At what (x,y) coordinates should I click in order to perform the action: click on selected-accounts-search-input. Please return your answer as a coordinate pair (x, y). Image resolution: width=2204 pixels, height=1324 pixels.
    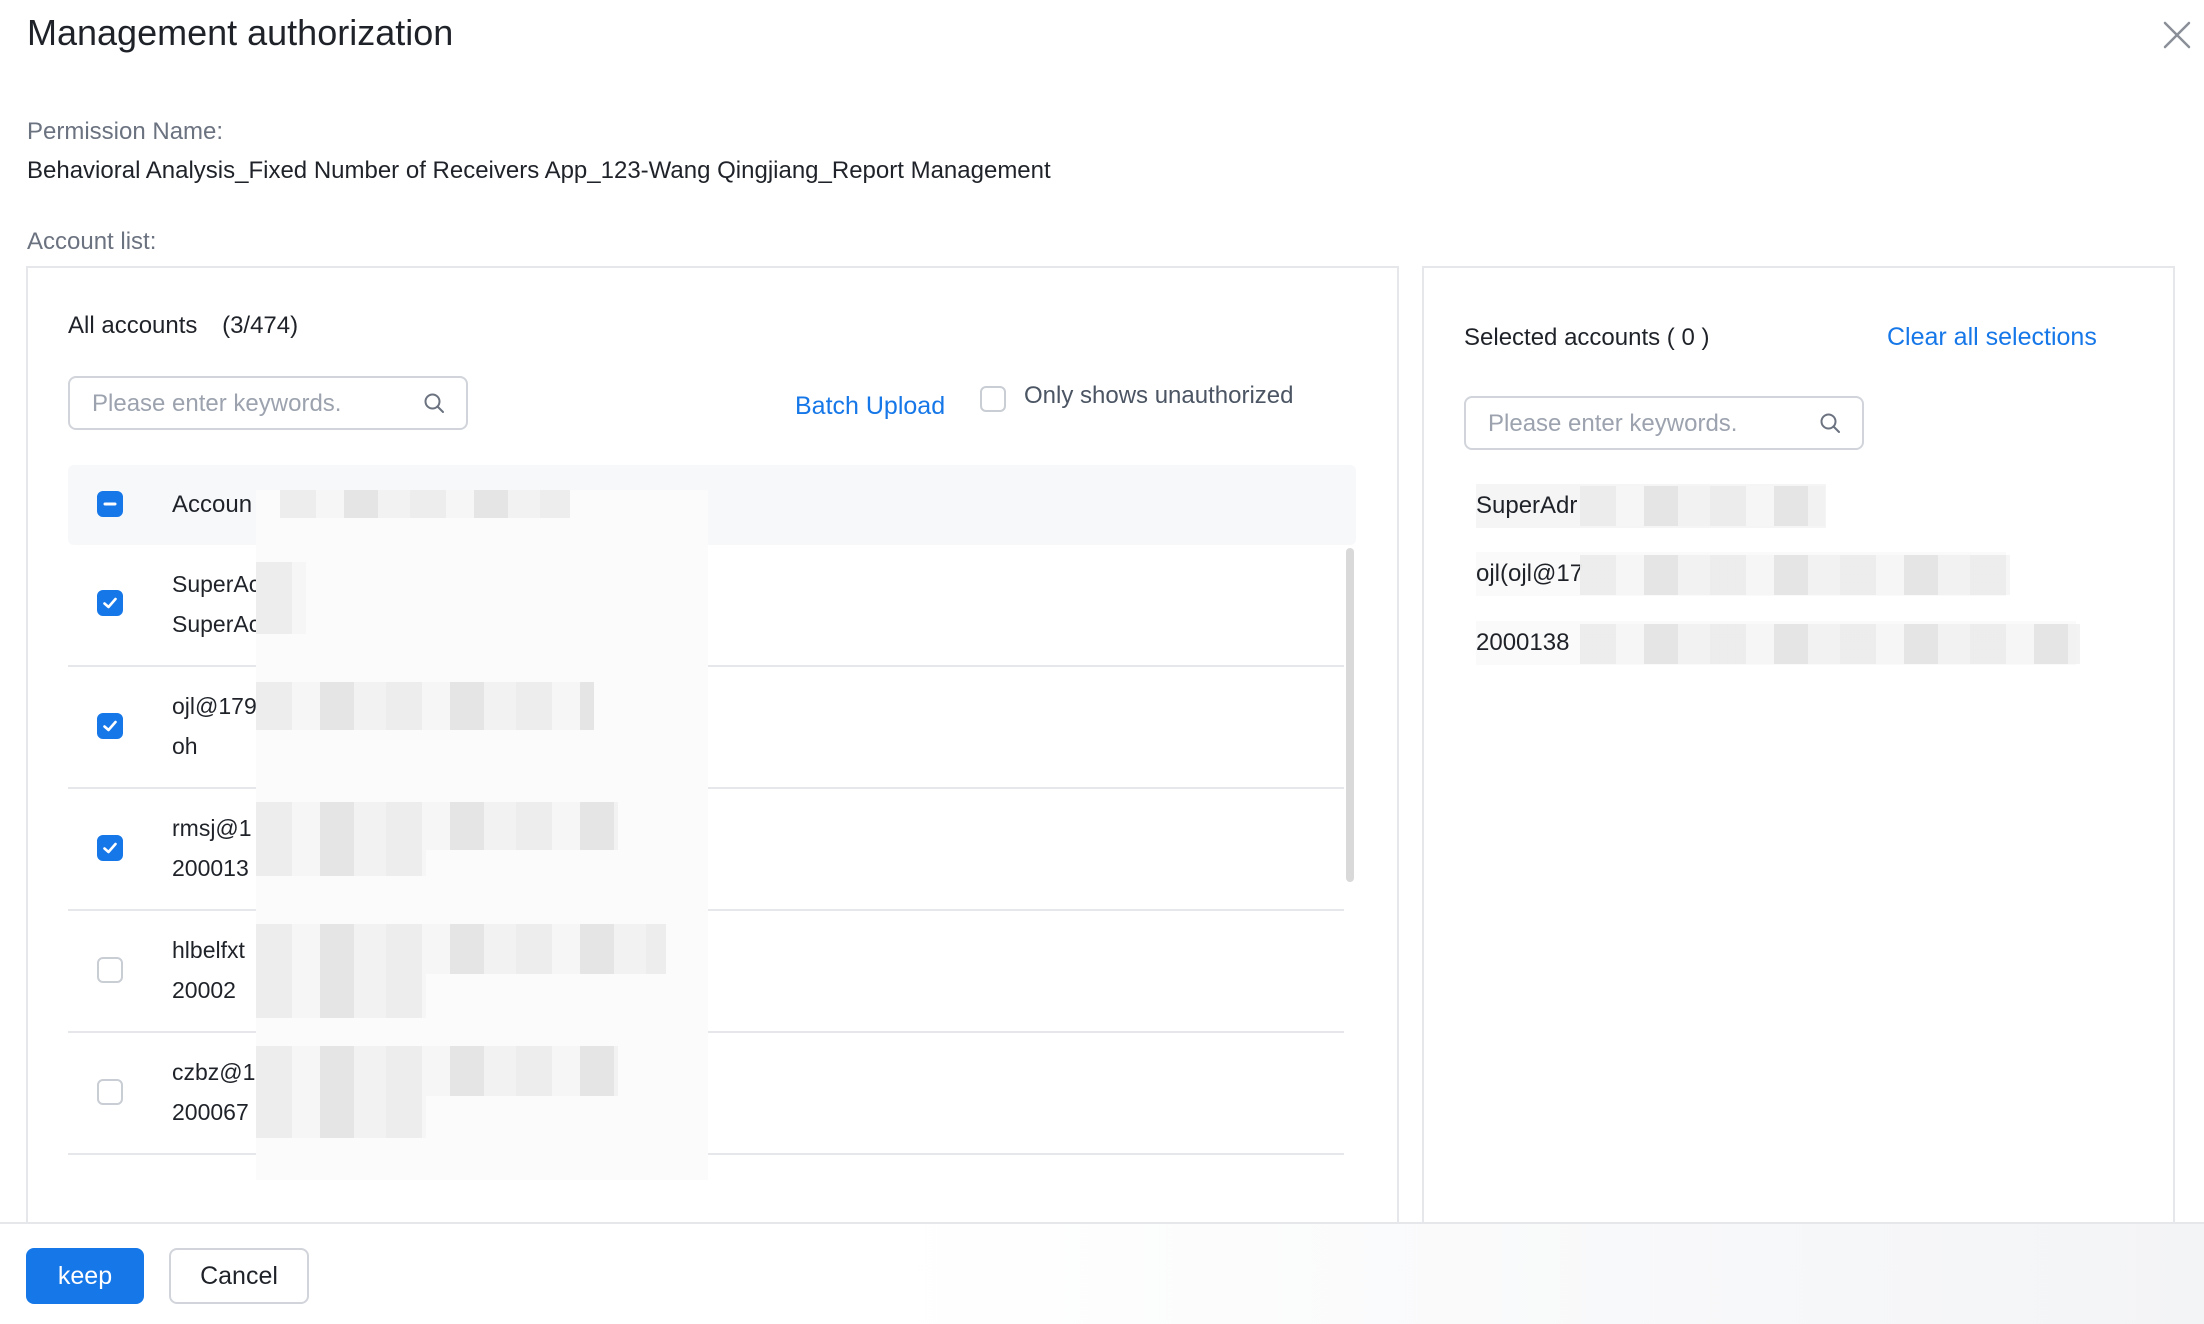
    Looking at the image, I should click on (1643, 424).